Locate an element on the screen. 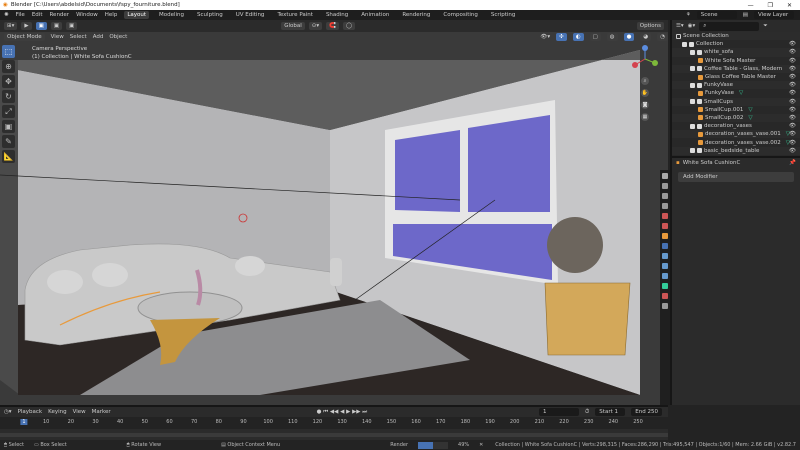 This screenshot has width=800, height=450. measure-icon: 📐 is located at coordinates (8, 156).